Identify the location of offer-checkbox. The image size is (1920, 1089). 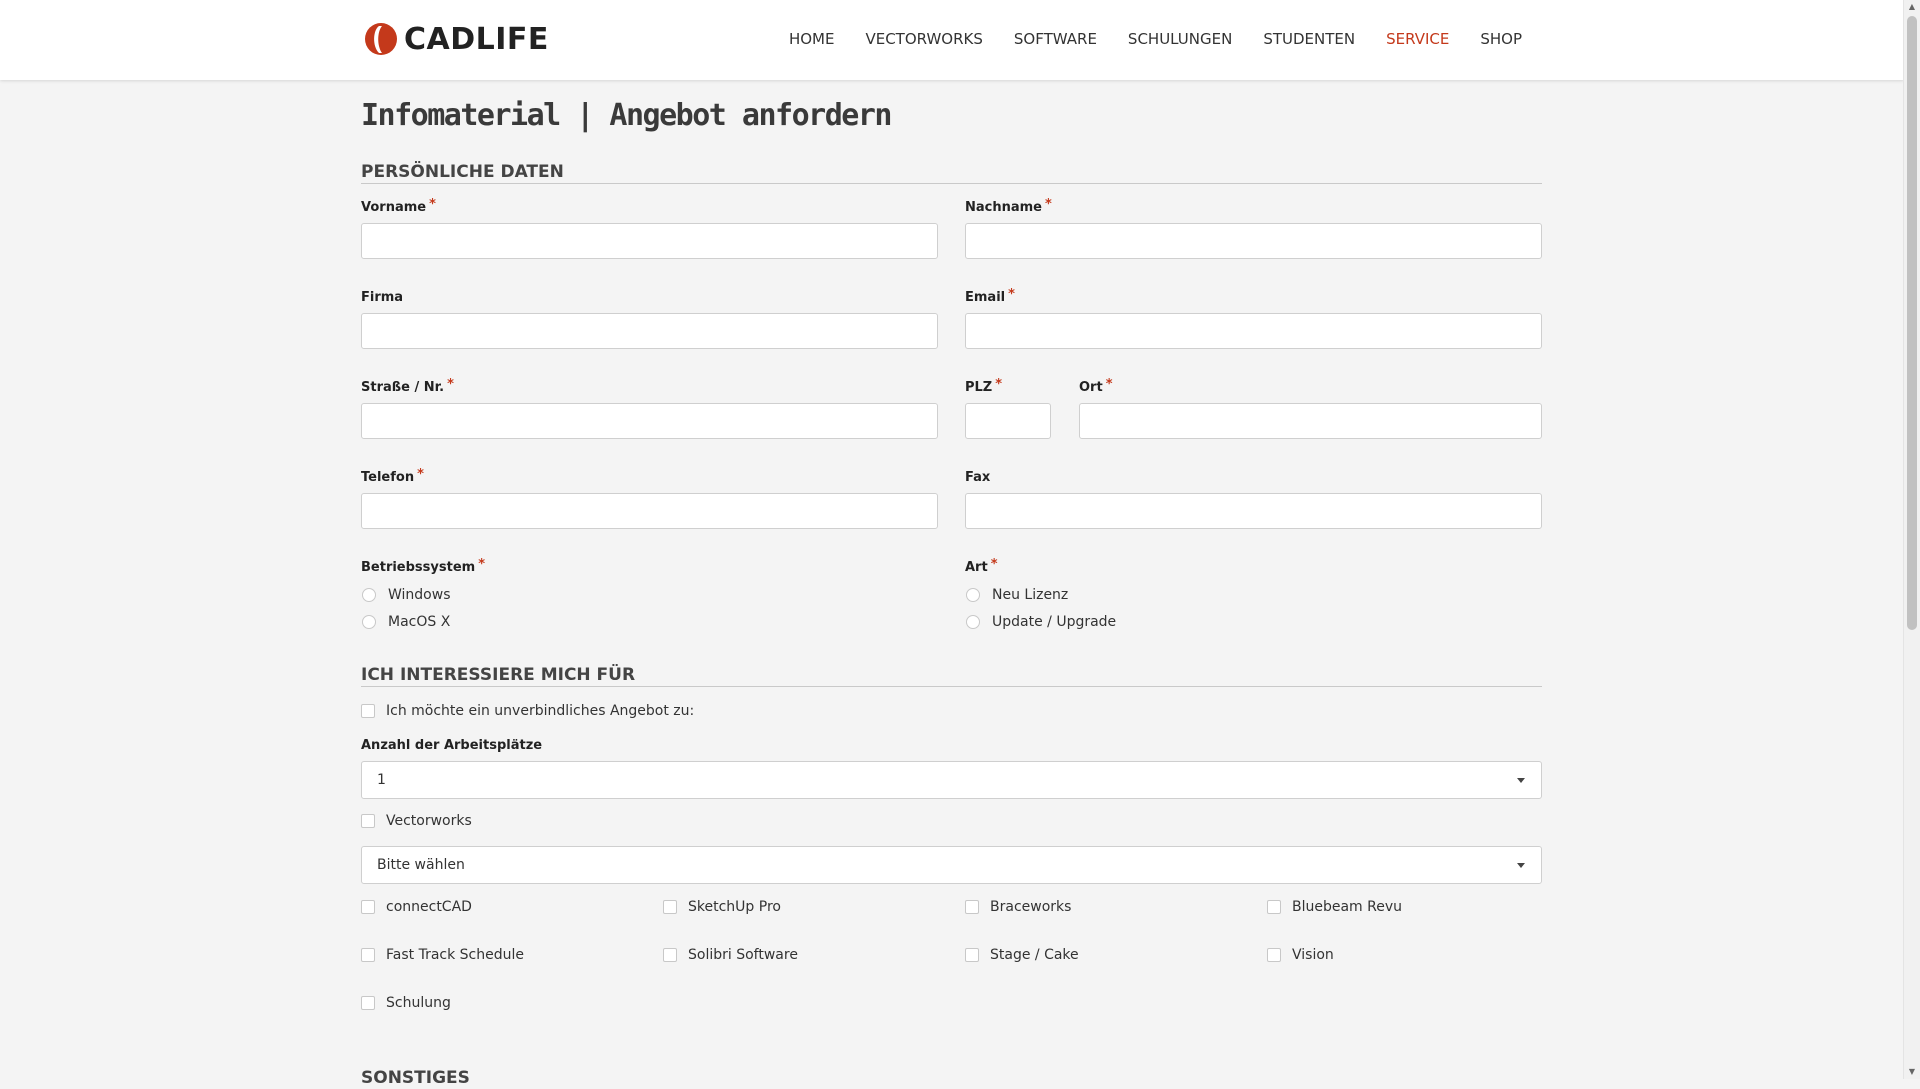
(368, 711).